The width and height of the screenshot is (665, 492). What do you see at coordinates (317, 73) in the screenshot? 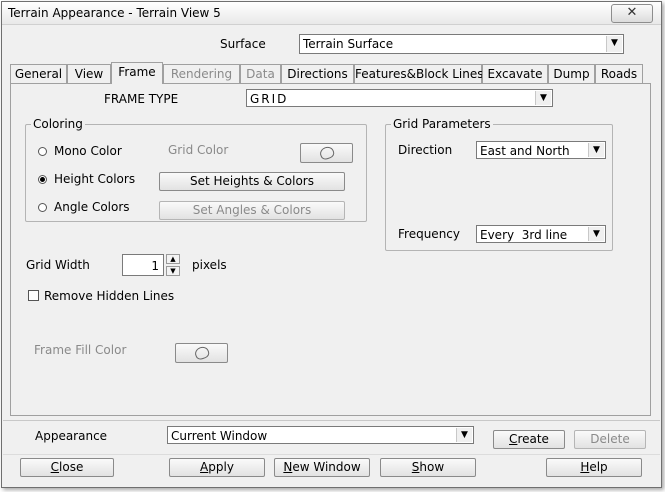
I see `tab-directions: Directions` at bounding box center [317, 73].